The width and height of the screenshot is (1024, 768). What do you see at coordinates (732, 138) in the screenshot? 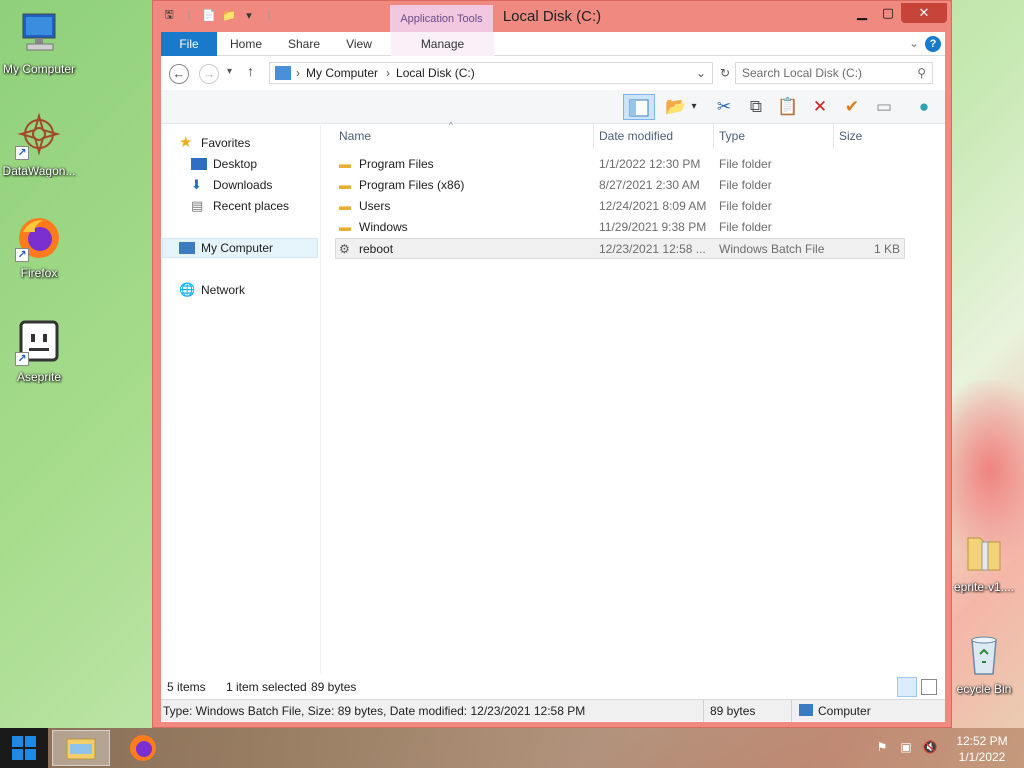
I see `column-header-type: Type` at bounding box center [732, 138].